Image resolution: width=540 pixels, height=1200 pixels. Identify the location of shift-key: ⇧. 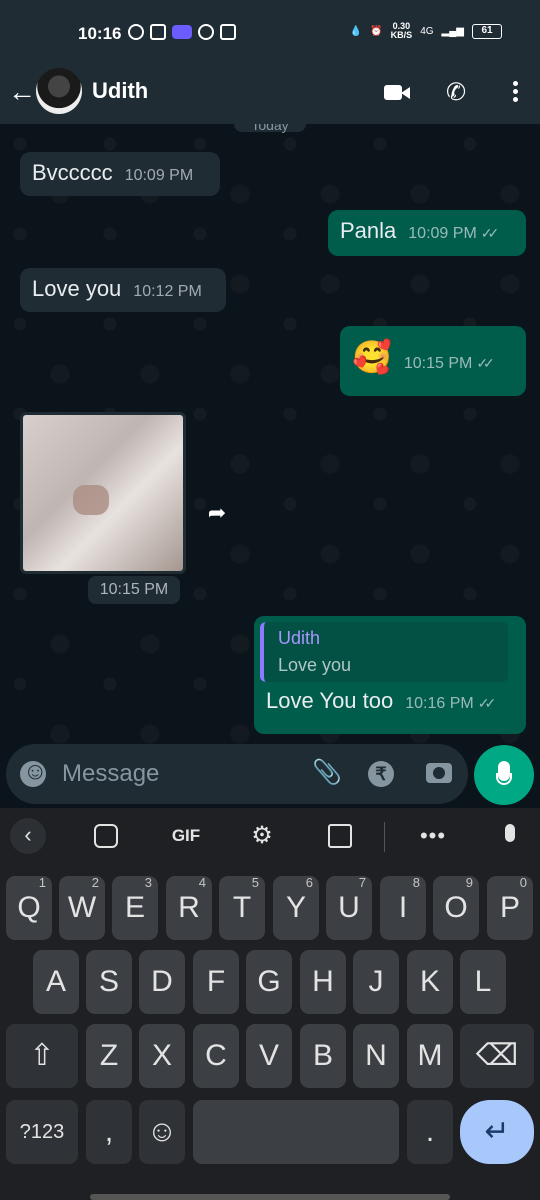
(42, 1056).